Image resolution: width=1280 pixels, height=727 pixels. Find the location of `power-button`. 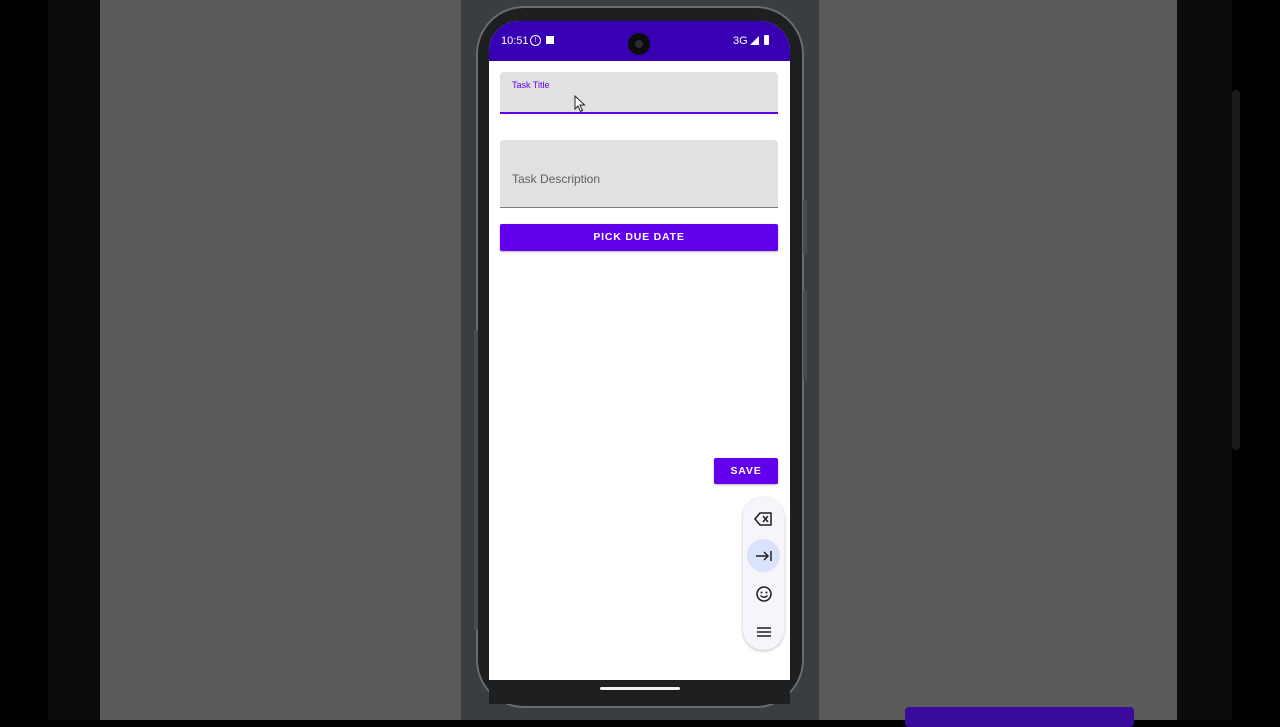

power-button is located at coordinates (805, 335).